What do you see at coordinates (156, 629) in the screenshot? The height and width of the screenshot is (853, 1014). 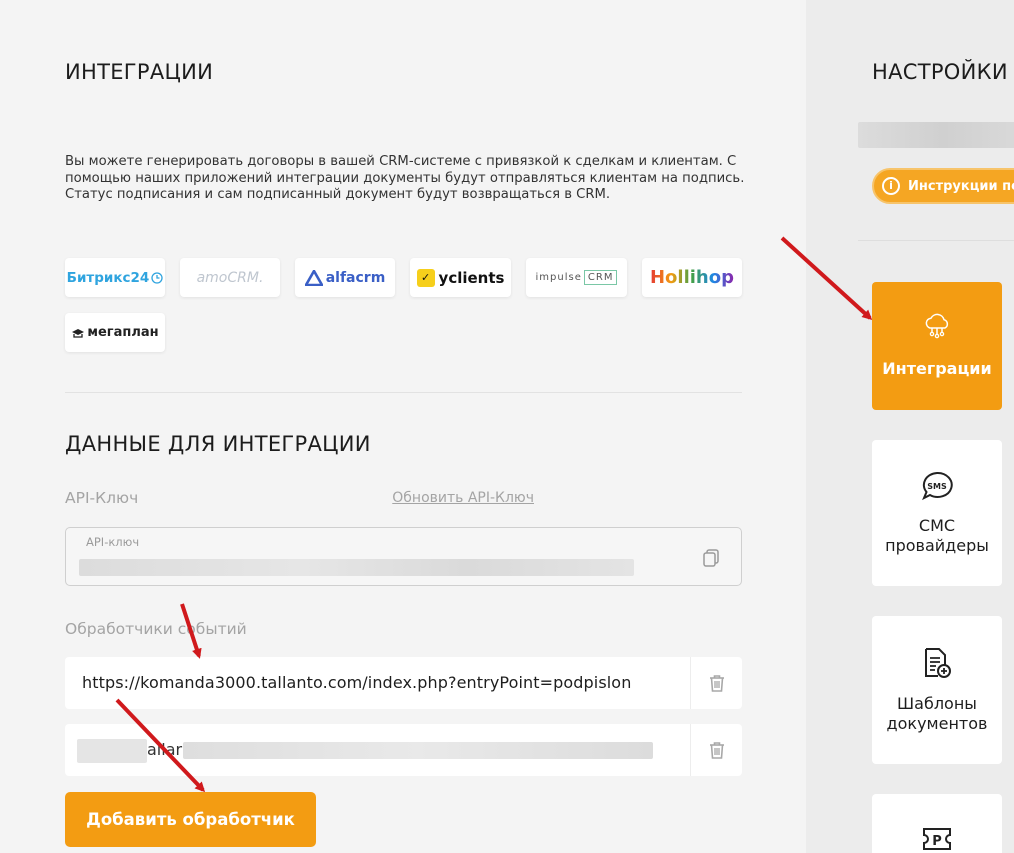 I see `event-handlers-label: Обработчики событий` at bounding box center [156, 629].